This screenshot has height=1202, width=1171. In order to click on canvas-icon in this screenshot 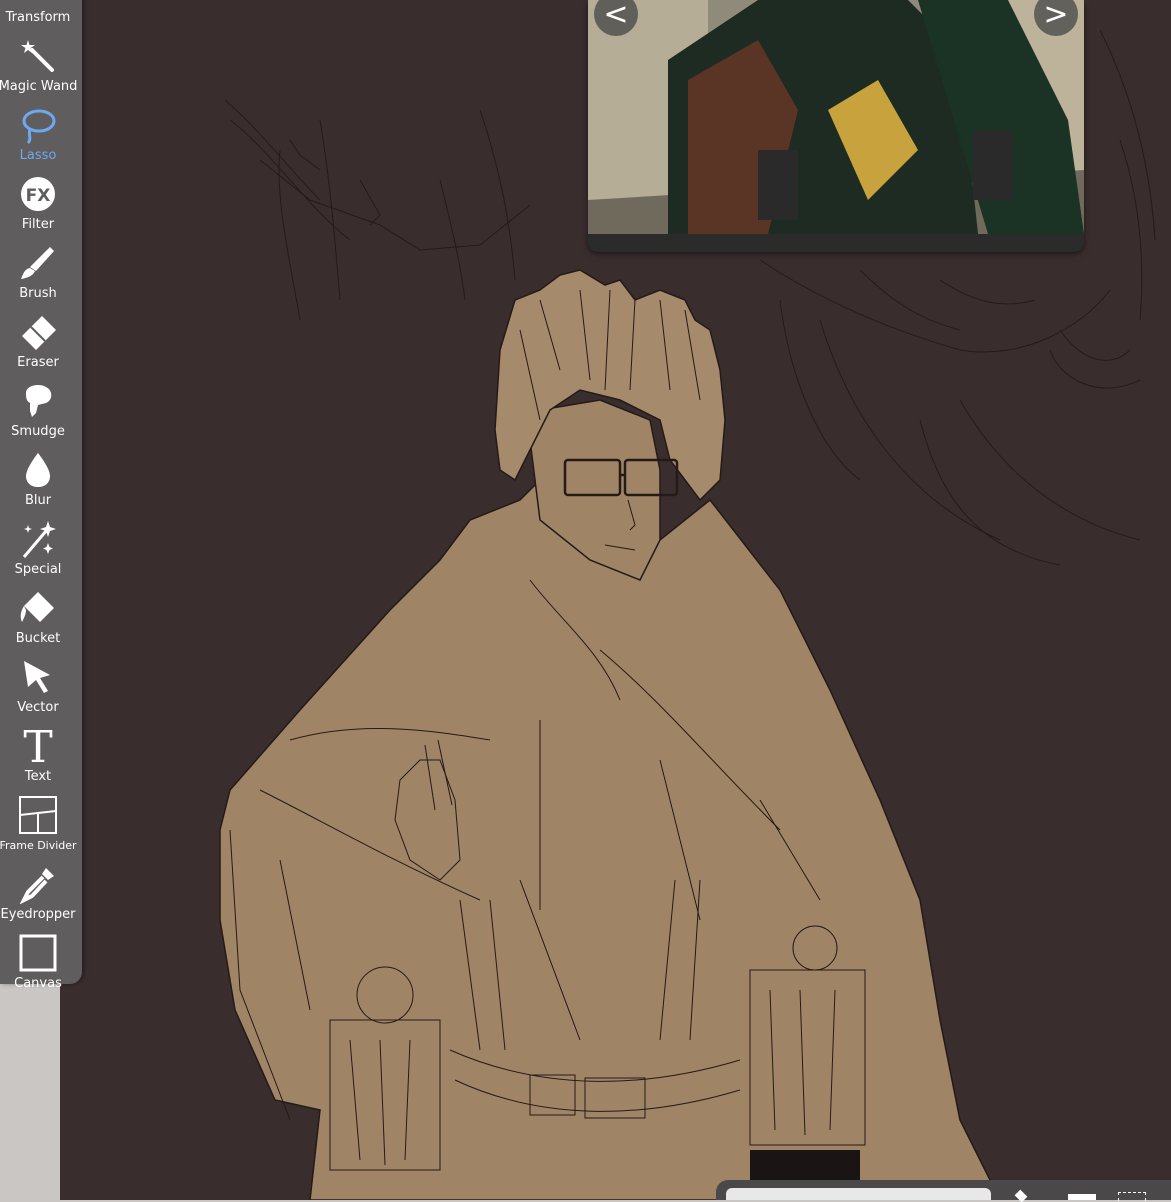, I will do `click(38, 953)`.